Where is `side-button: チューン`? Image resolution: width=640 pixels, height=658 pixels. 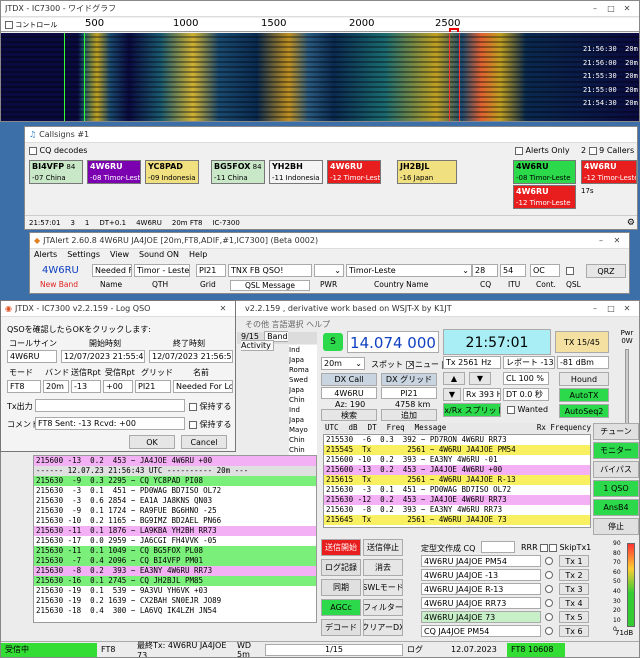
side-button: チューン is located at coordinates (616, 431).